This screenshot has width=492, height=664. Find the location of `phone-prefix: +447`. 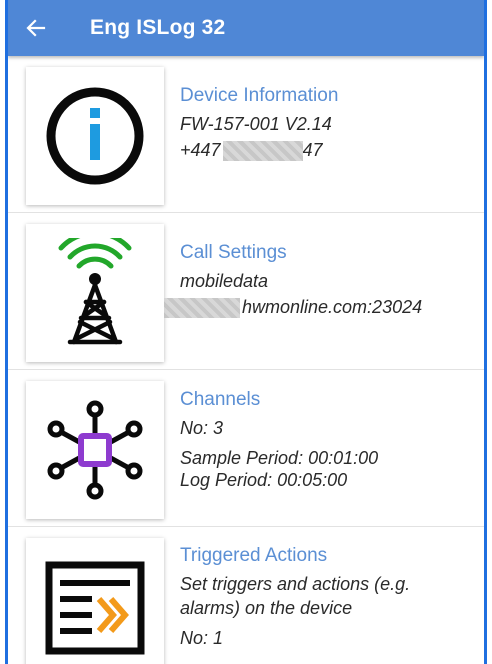

phone-prefix: +447 is located at coordinates (200, 150).